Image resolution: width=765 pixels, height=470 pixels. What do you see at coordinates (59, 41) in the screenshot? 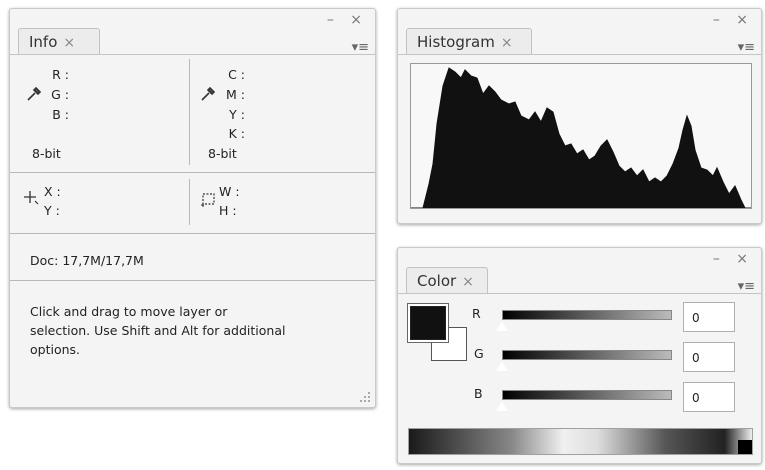
I see `tab-info: Info ×` at bounding box center [59, 41].